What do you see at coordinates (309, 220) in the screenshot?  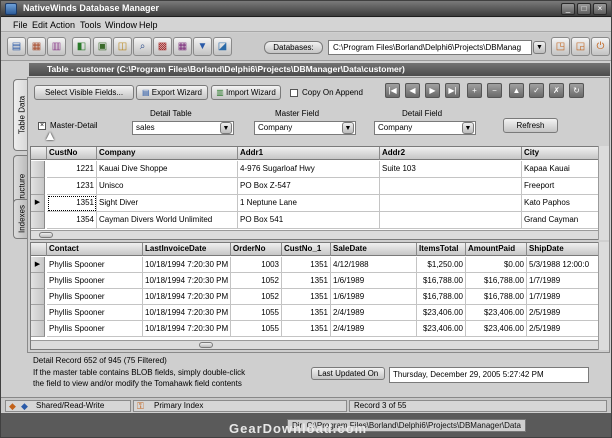 I see `table-cell: PO Box 541` at bounding box center [309, 220].